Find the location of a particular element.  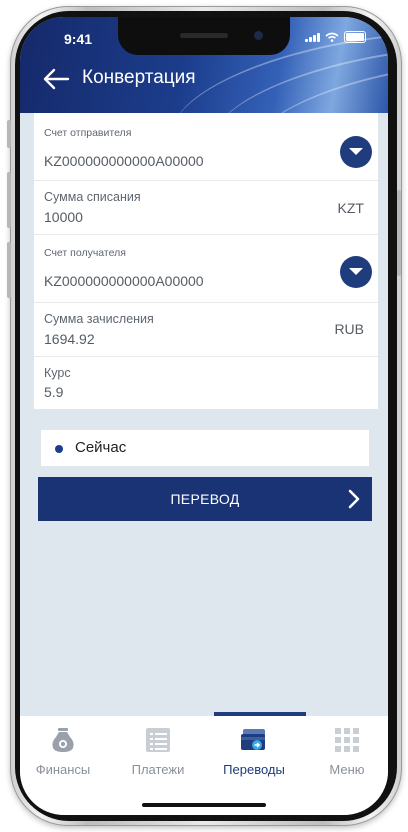

credit-amount-field: Сумма зачисления 1694.92 RUB is located at coordinates (206, 330).